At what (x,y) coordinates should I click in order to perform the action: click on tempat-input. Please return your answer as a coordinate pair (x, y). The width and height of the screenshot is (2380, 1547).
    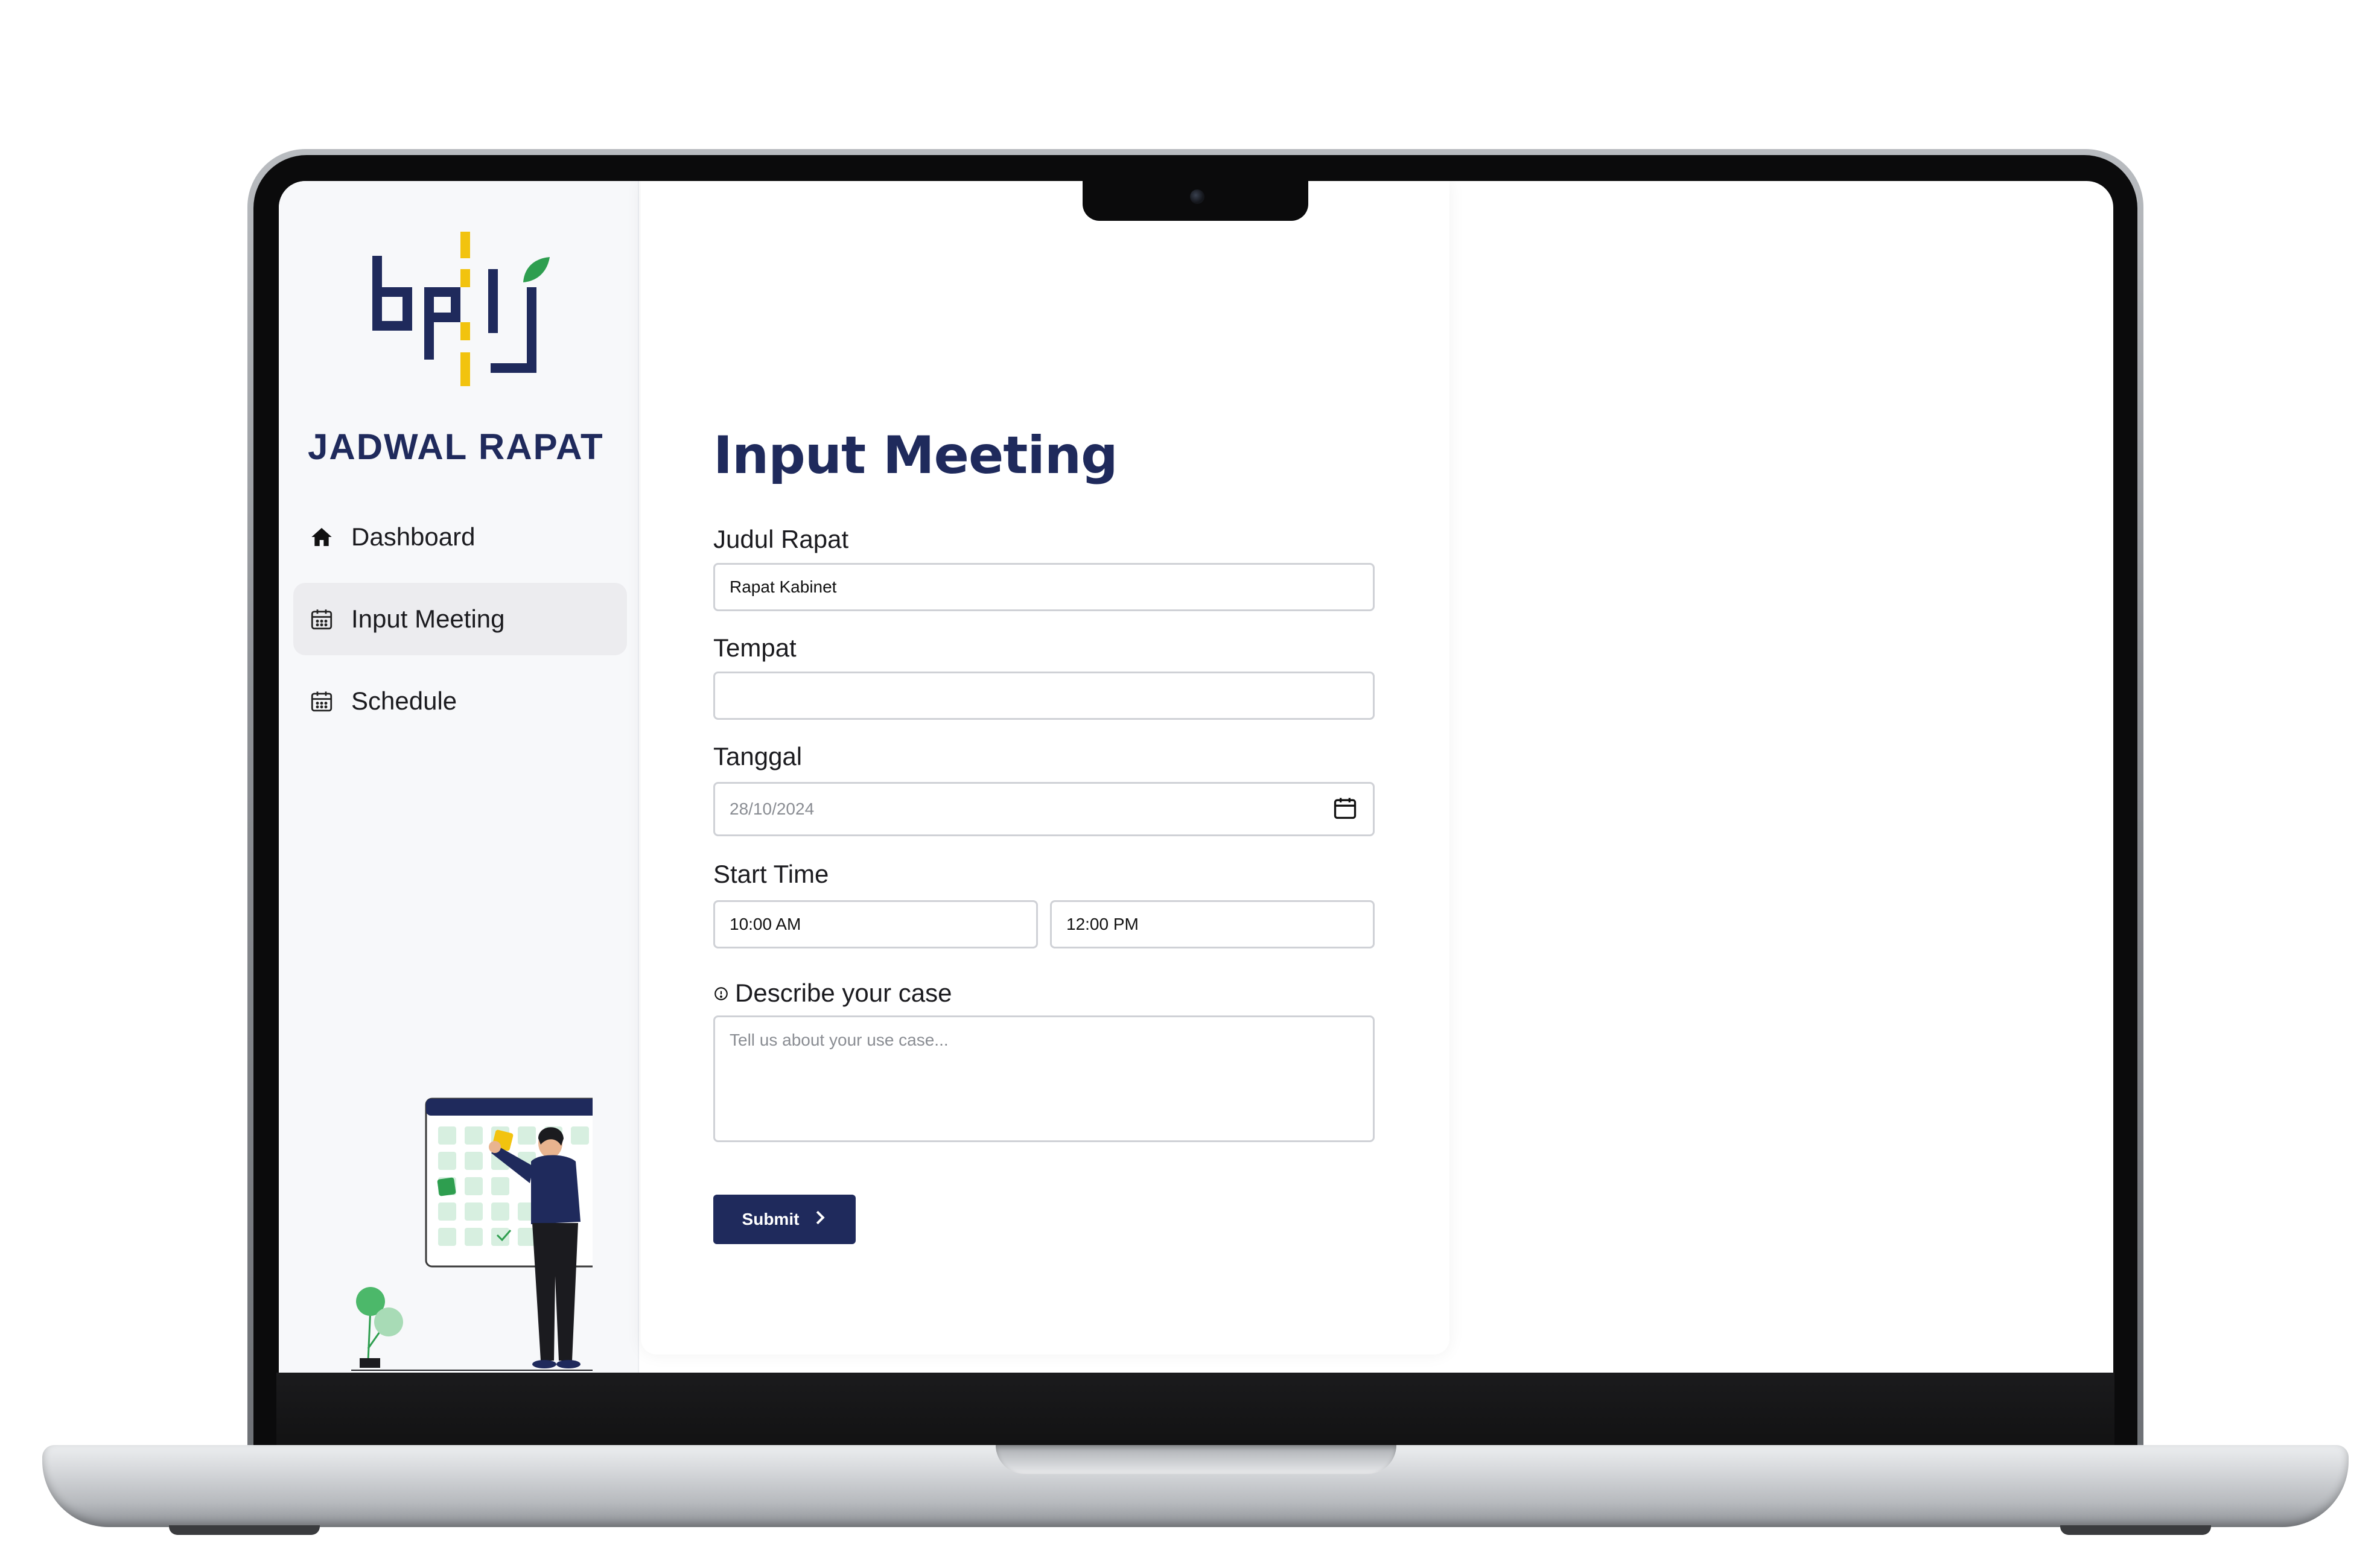
    Looking at the image, I should click on (1044, 696).